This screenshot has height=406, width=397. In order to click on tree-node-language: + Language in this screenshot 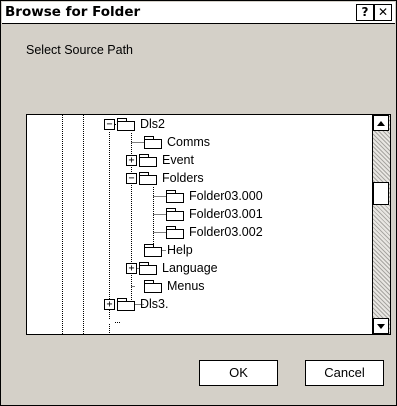, I will do `click(172, 268)`.